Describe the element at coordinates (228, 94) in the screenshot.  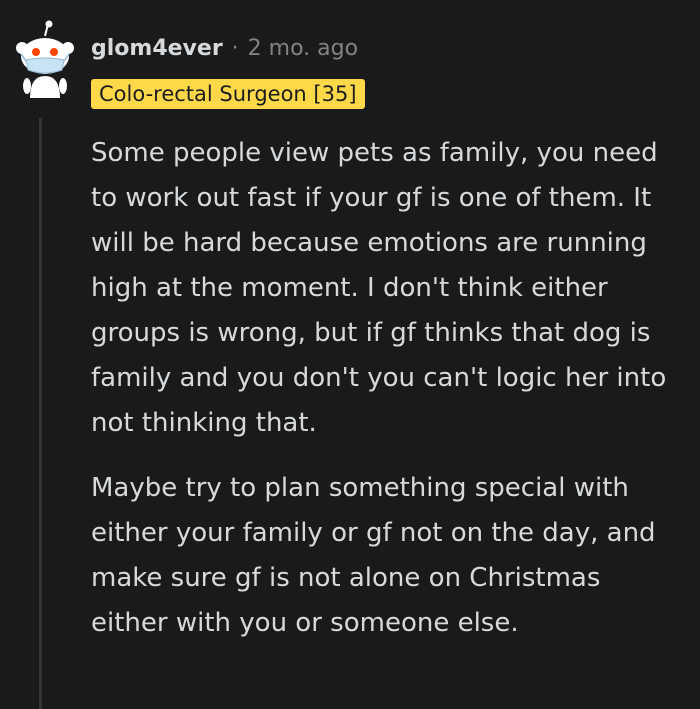
I see `user-flair-badge: Colo-rectal Surgeon [35]` at that location.